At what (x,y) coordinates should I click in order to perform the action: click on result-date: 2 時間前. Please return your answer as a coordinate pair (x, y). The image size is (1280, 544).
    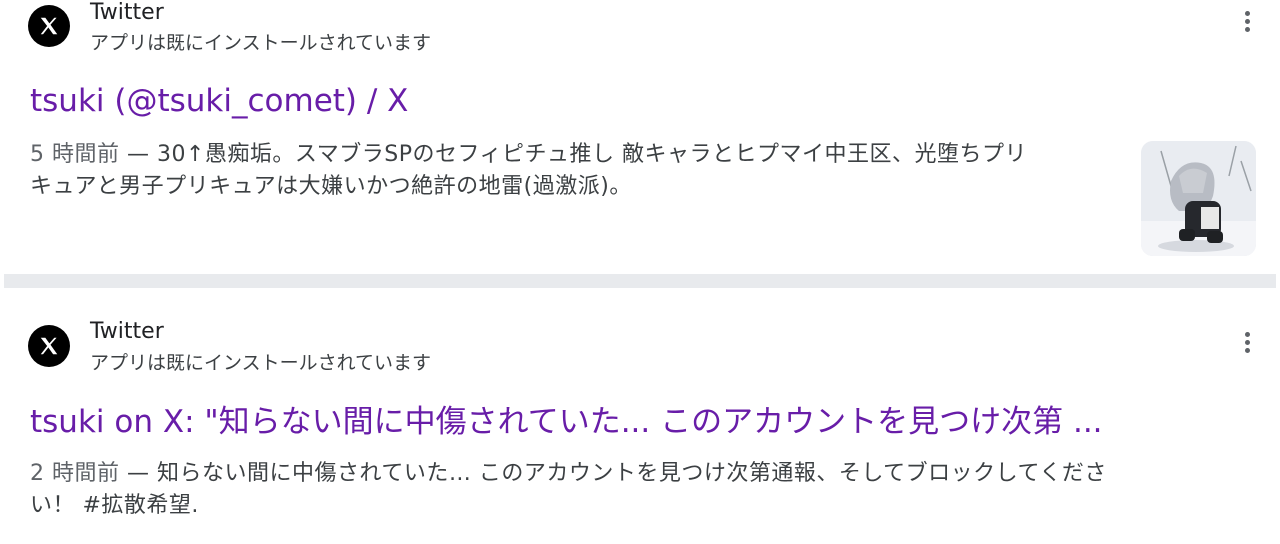
    Looking at the image, I should click on (75, 473).